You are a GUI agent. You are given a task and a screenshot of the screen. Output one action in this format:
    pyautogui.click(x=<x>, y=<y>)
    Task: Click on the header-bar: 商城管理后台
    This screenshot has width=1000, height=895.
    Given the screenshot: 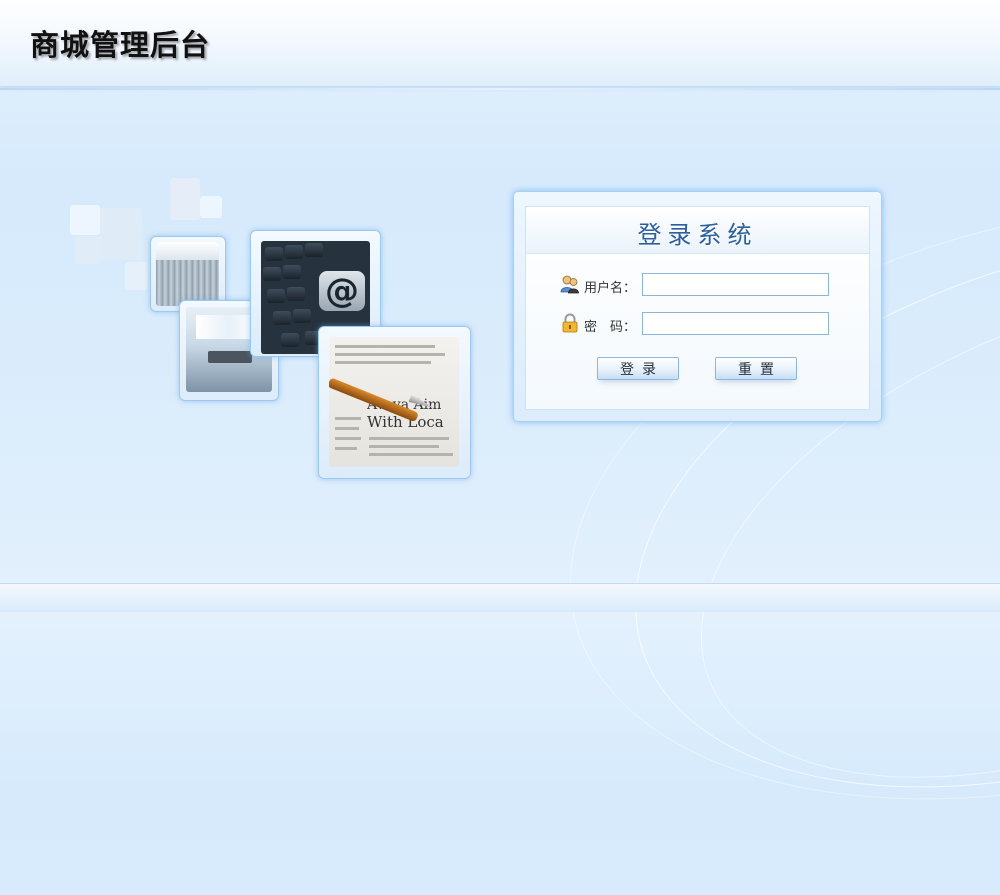 What is the action you would take?
    pyautogui.click(x=500, y=43)
    